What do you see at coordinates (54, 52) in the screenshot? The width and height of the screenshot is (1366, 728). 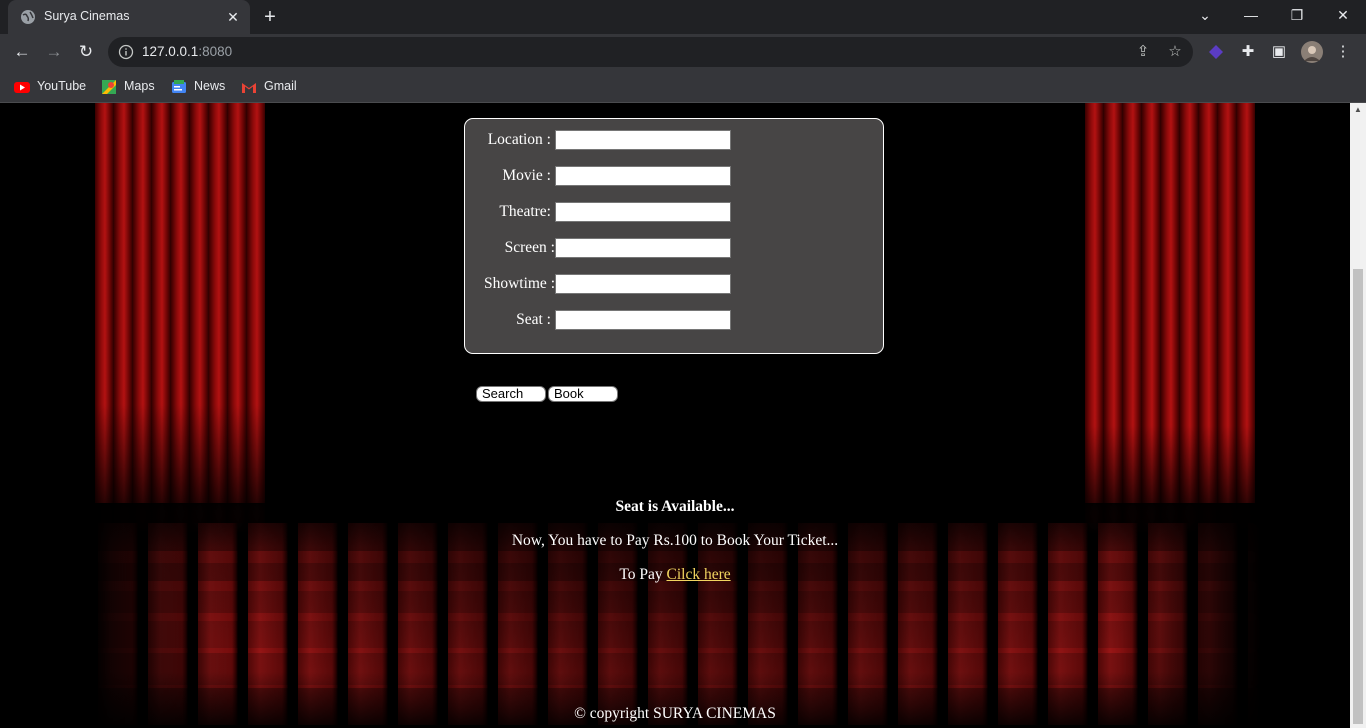 I see `forward-button: →` at bounding box center [54, 52].